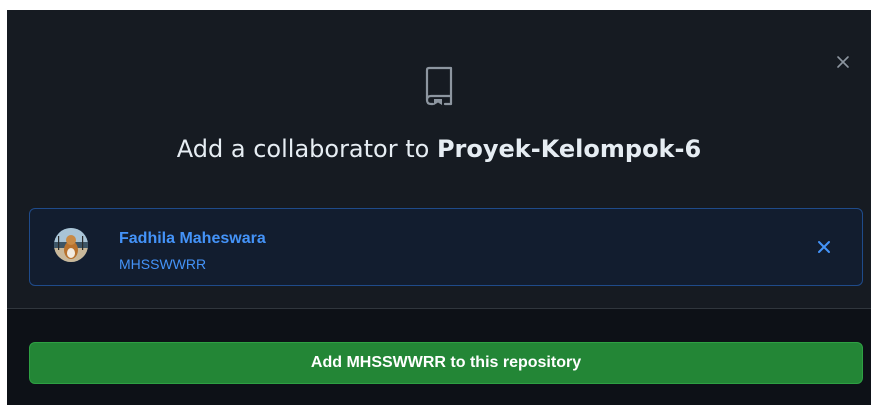 This screenshot has width=871, height=405. I want to click on repo-icon, so click(439, 86).